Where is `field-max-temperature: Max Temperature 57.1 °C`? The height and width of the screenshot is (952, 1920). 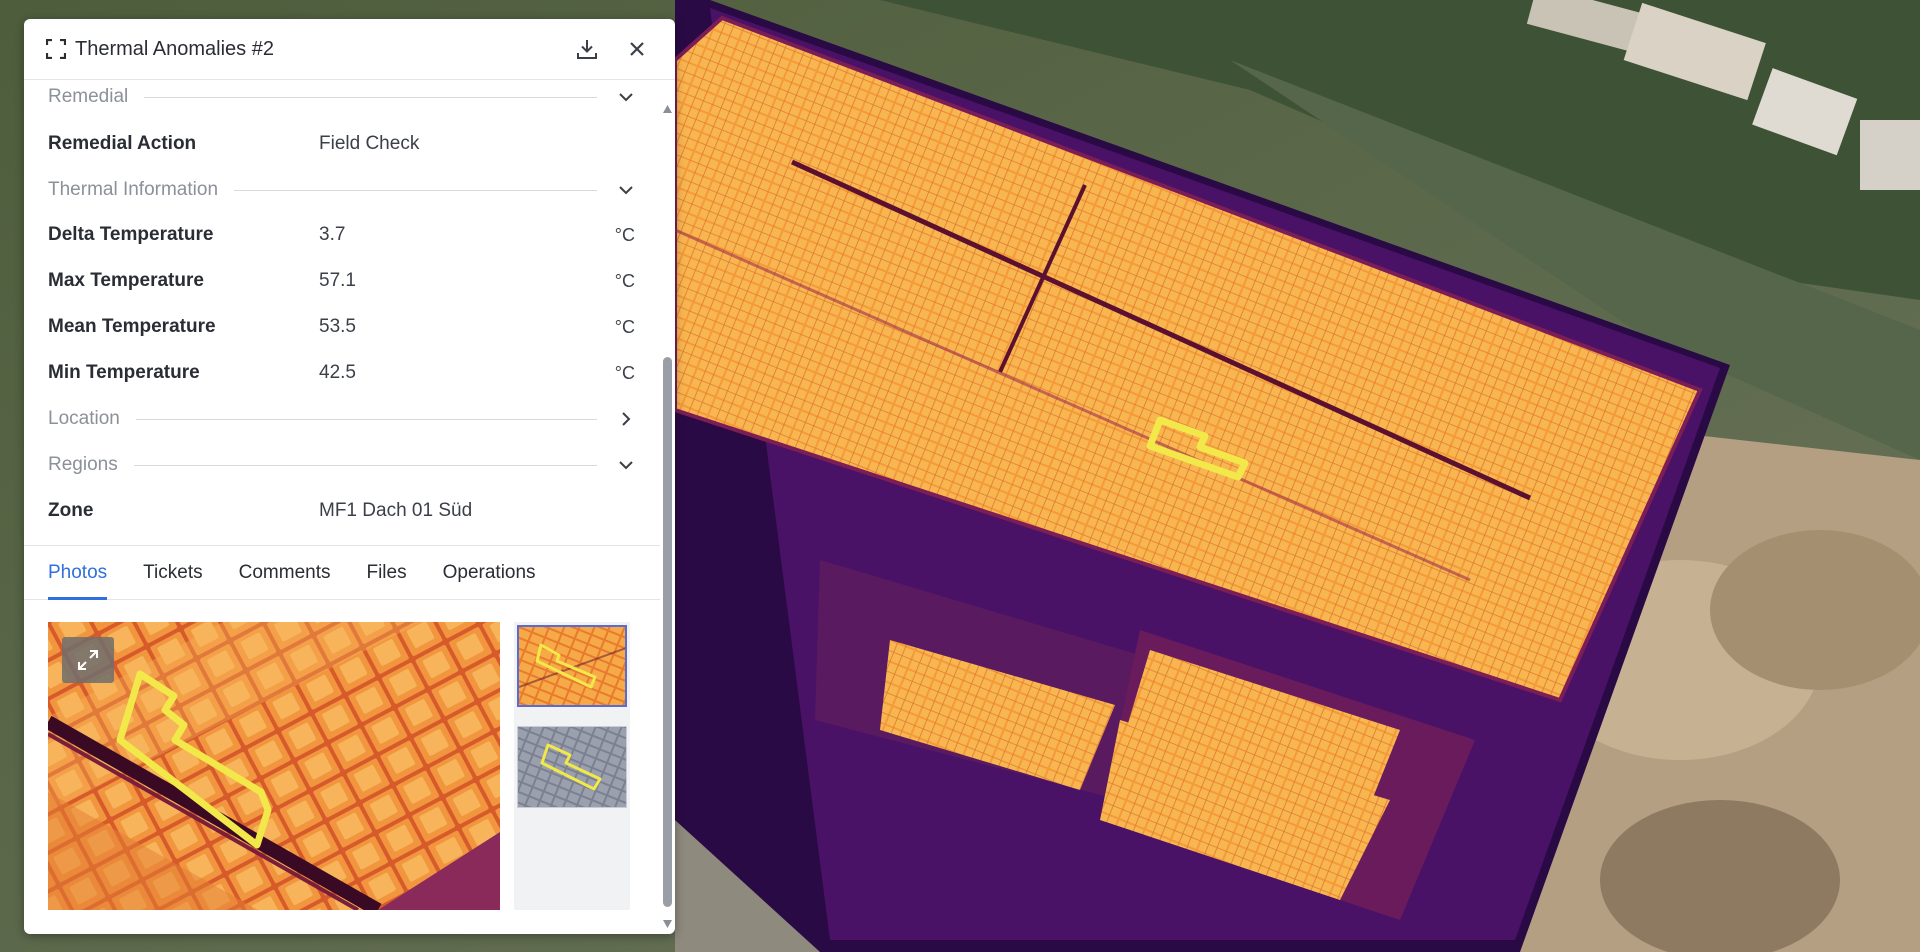
field-max-temperature: Max Temperature 57.1 °C is located at coordinates (341, 281).